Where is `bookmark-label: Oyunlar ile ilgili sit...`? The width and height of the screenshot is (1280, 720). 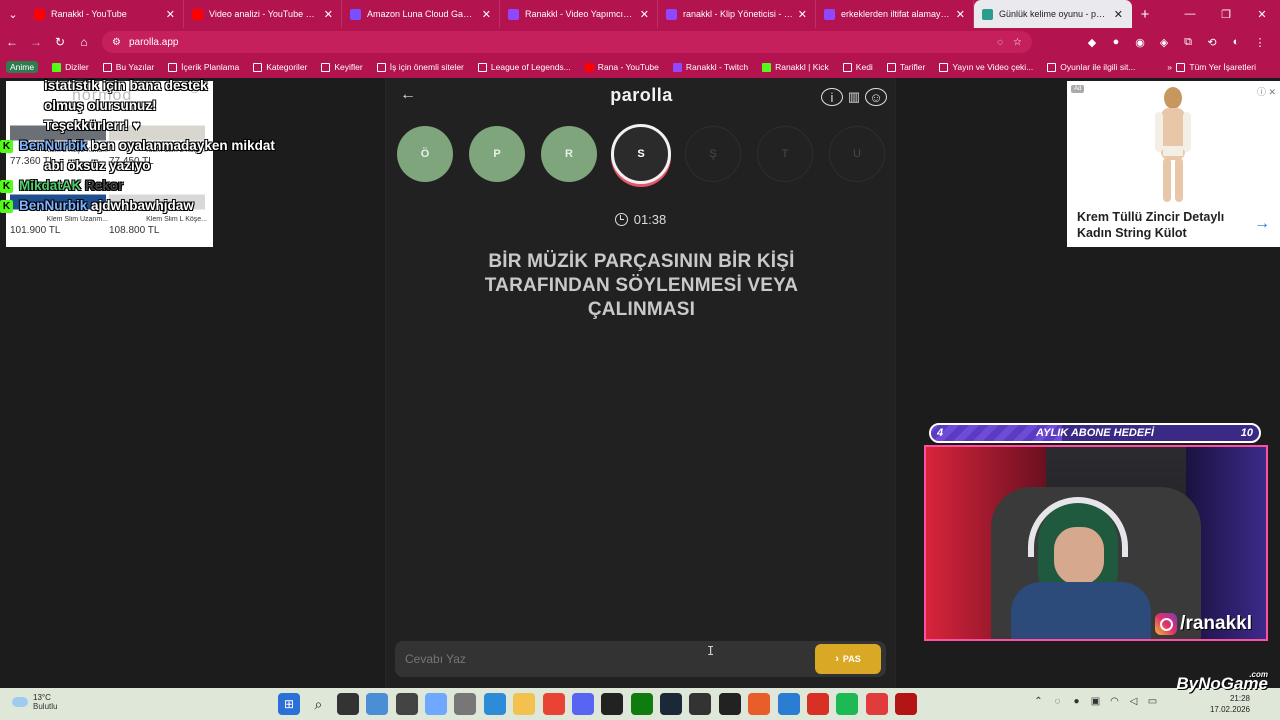 bookmark-label: Oyunlar ile ilgili sit... is located at coordinates (1098, 67).